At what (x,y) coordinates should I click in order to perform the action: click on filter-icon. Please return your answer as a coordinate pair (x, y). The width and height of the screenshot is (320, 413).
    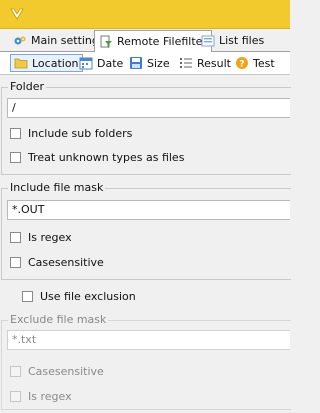
    Looking at the image, I should click on (106, 41).